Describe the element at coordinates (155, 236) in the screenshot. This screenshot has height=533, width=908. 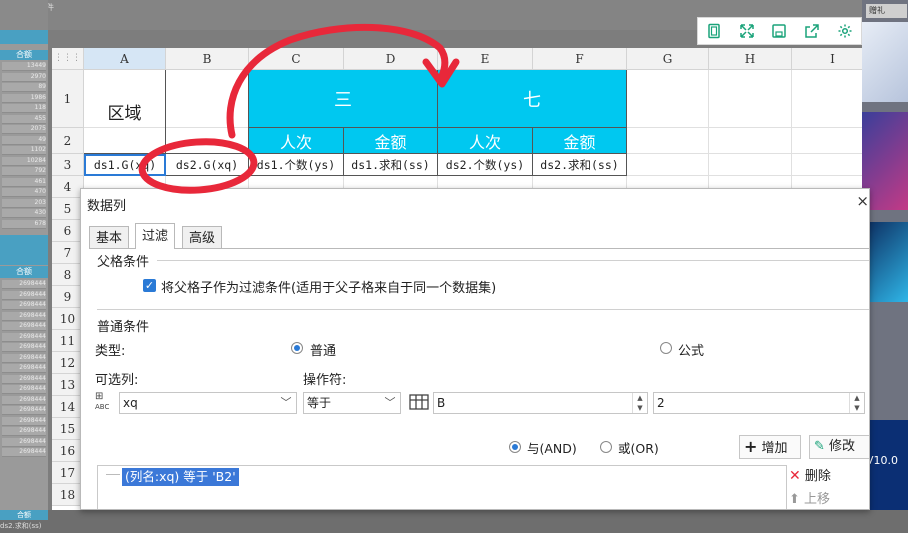
I see `tab-filter: 过滤` at that location.